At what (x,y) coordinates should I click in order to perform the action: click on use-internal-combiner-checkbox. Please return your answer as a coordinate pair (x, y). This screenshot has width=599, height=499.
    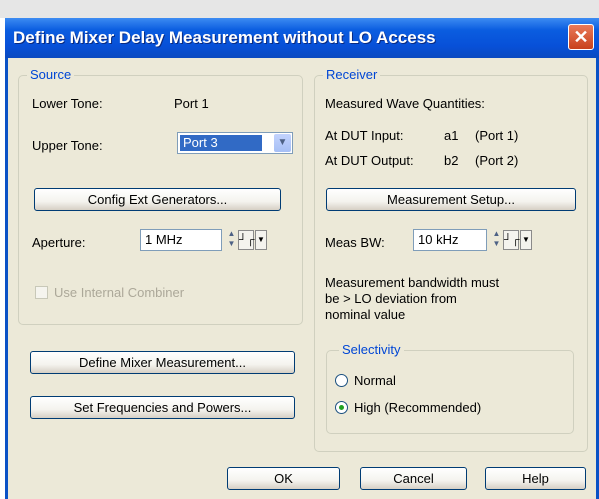
    Looking at the image, I should click on (41, 292).